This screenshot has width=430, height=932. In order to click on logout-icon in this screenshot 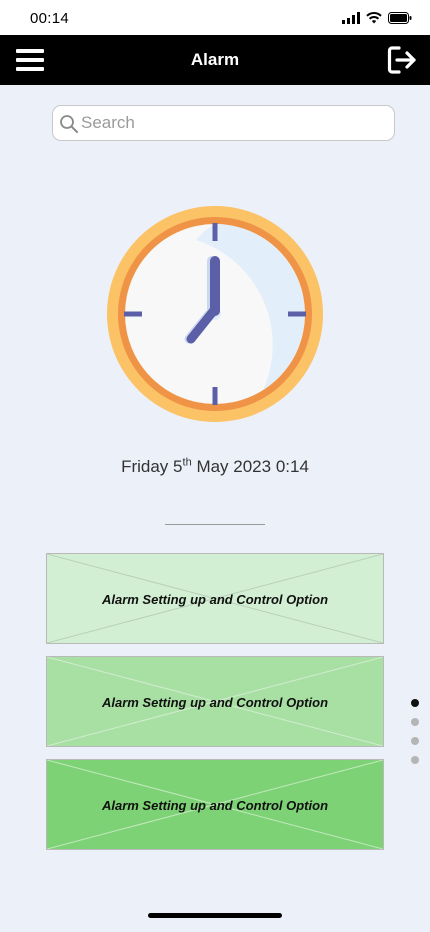, I will do `click(402, 60)`.